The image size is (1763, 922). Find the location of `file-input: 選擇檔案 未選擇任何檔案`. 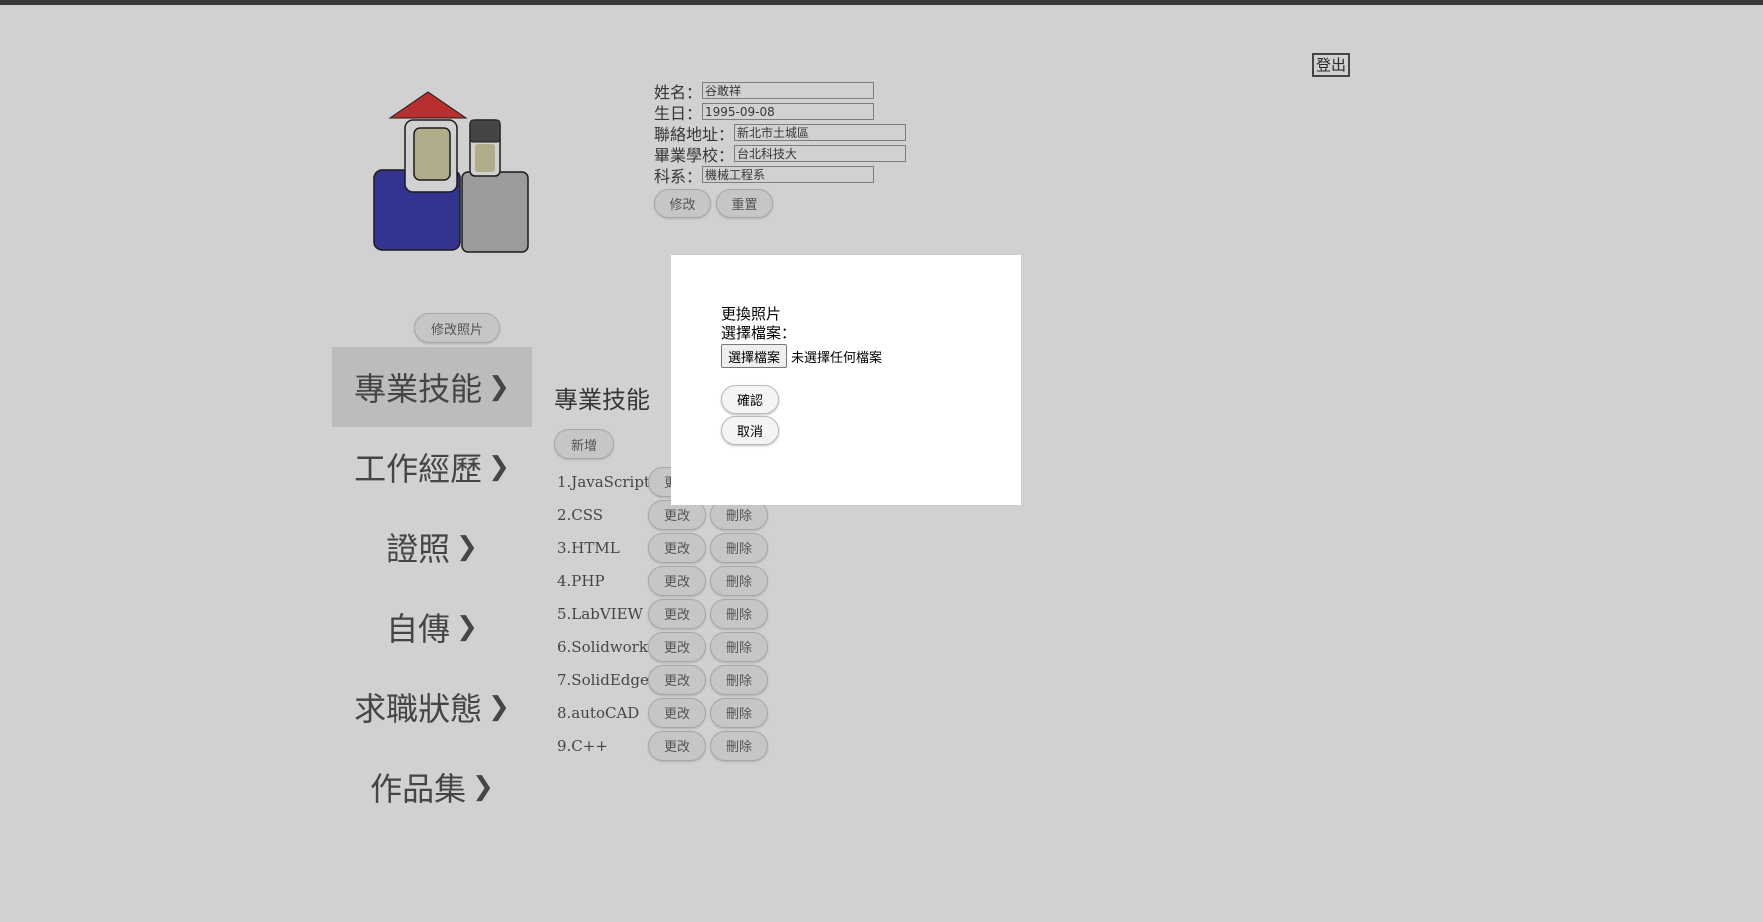

file-input: 選擇檔案 未選擇任何檔案 is located at coordinates (801, 356).